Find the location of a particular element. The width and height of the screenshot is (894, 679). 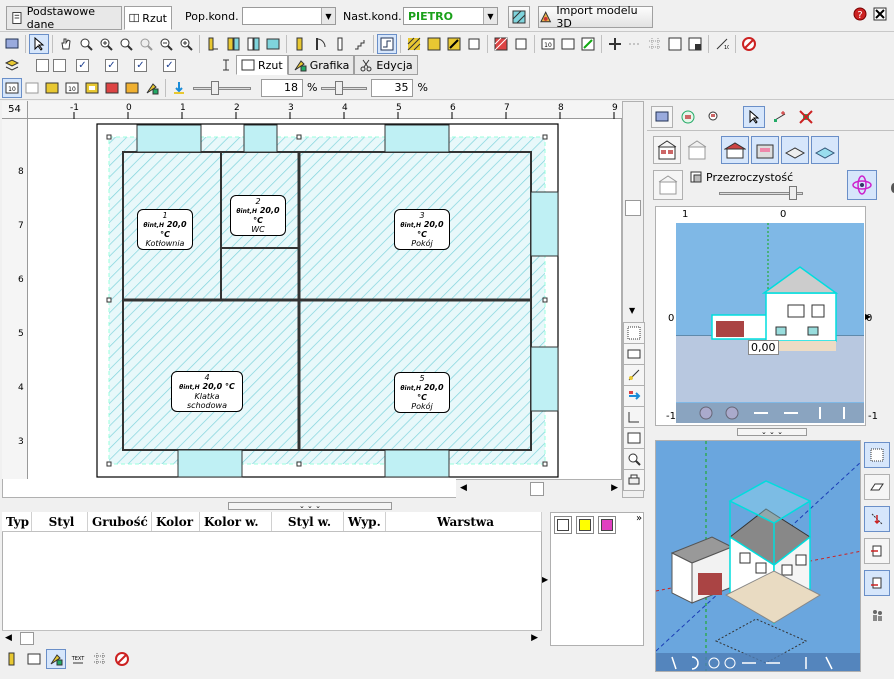

house-view-e is located at coordinates (795, 150).